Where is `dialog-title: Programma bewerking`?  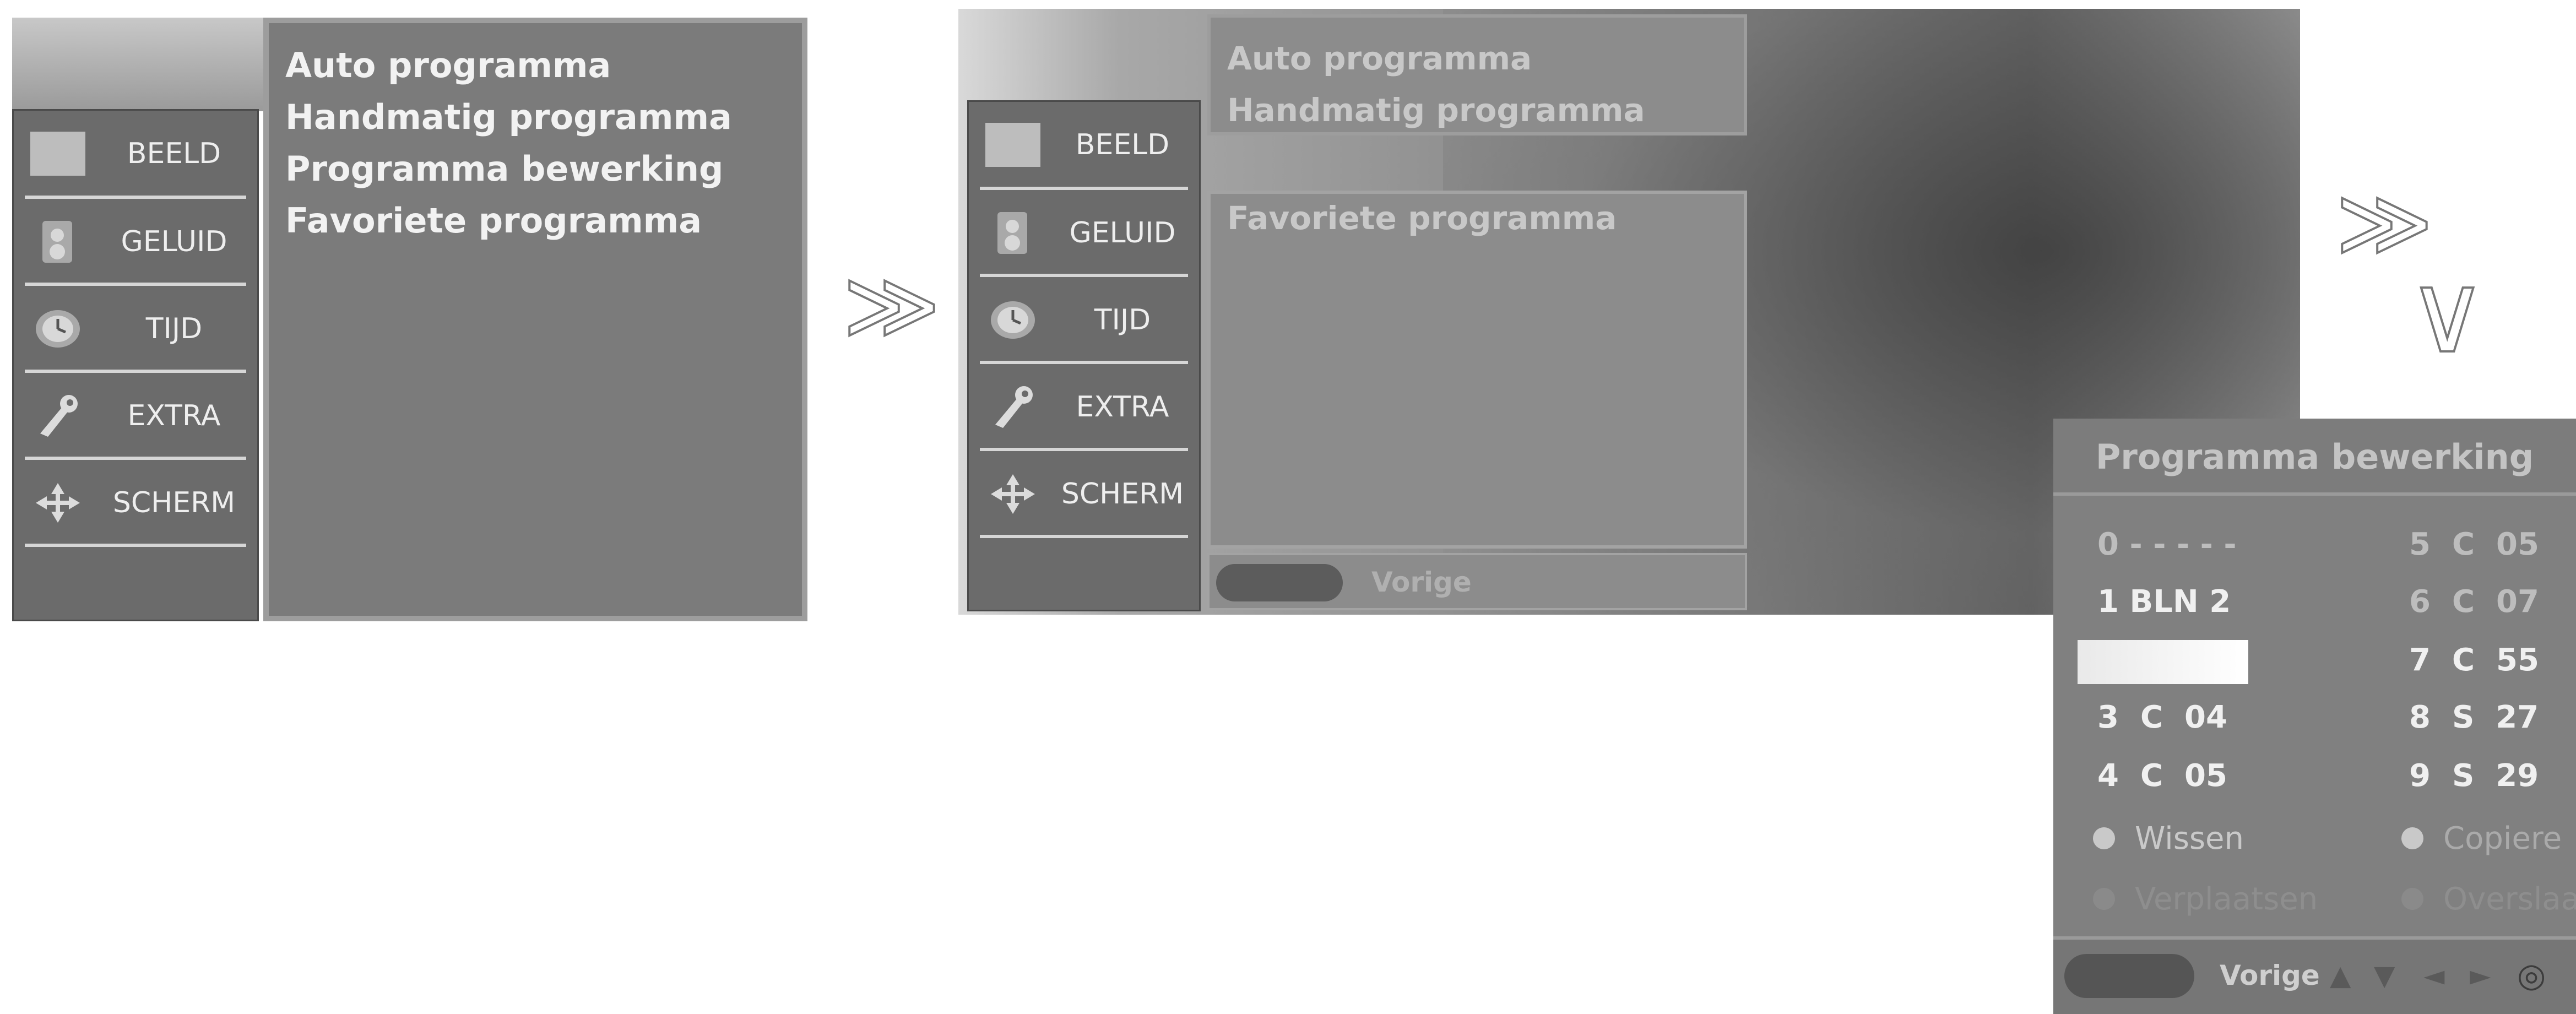 dialog-title: Programma bewerking is located at coordinates (2314, 457).